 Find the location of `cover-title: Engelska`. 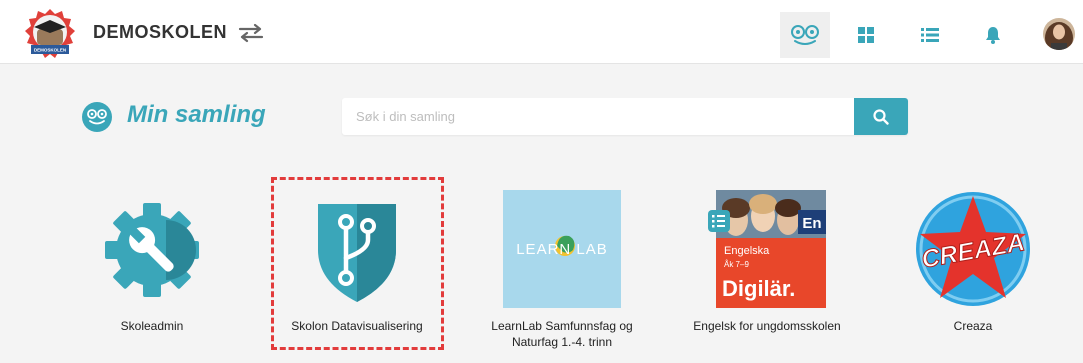

cover-title: Engelska is located at coordinates (747, 251).